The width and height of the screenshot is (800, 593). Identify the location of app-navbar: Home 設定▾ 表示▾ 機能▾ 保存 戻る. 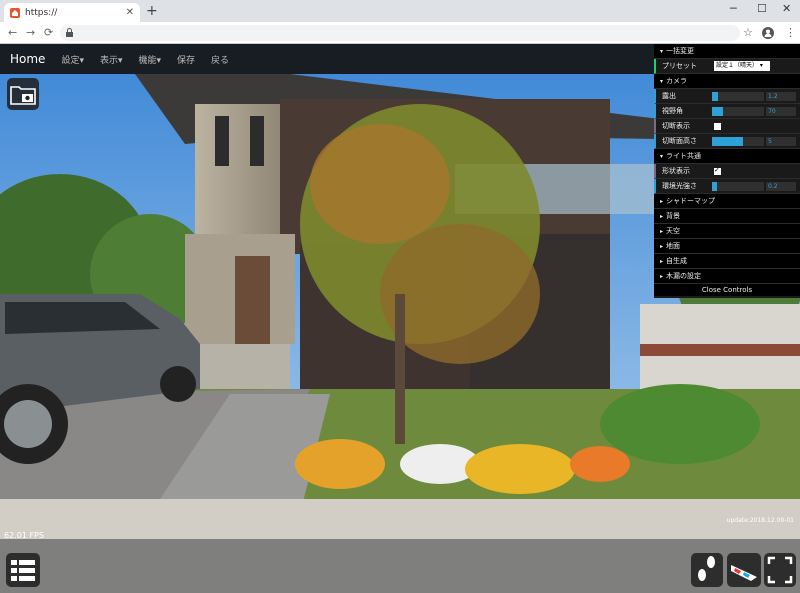
(327, 59).